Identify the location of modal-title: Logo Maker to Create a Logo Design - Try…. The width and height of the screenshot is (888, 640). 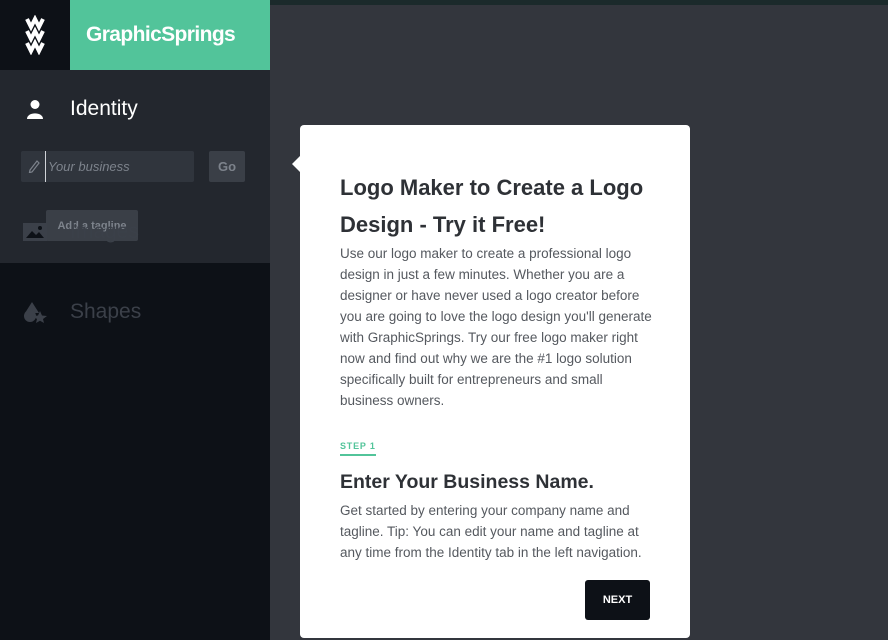
(492, 206).